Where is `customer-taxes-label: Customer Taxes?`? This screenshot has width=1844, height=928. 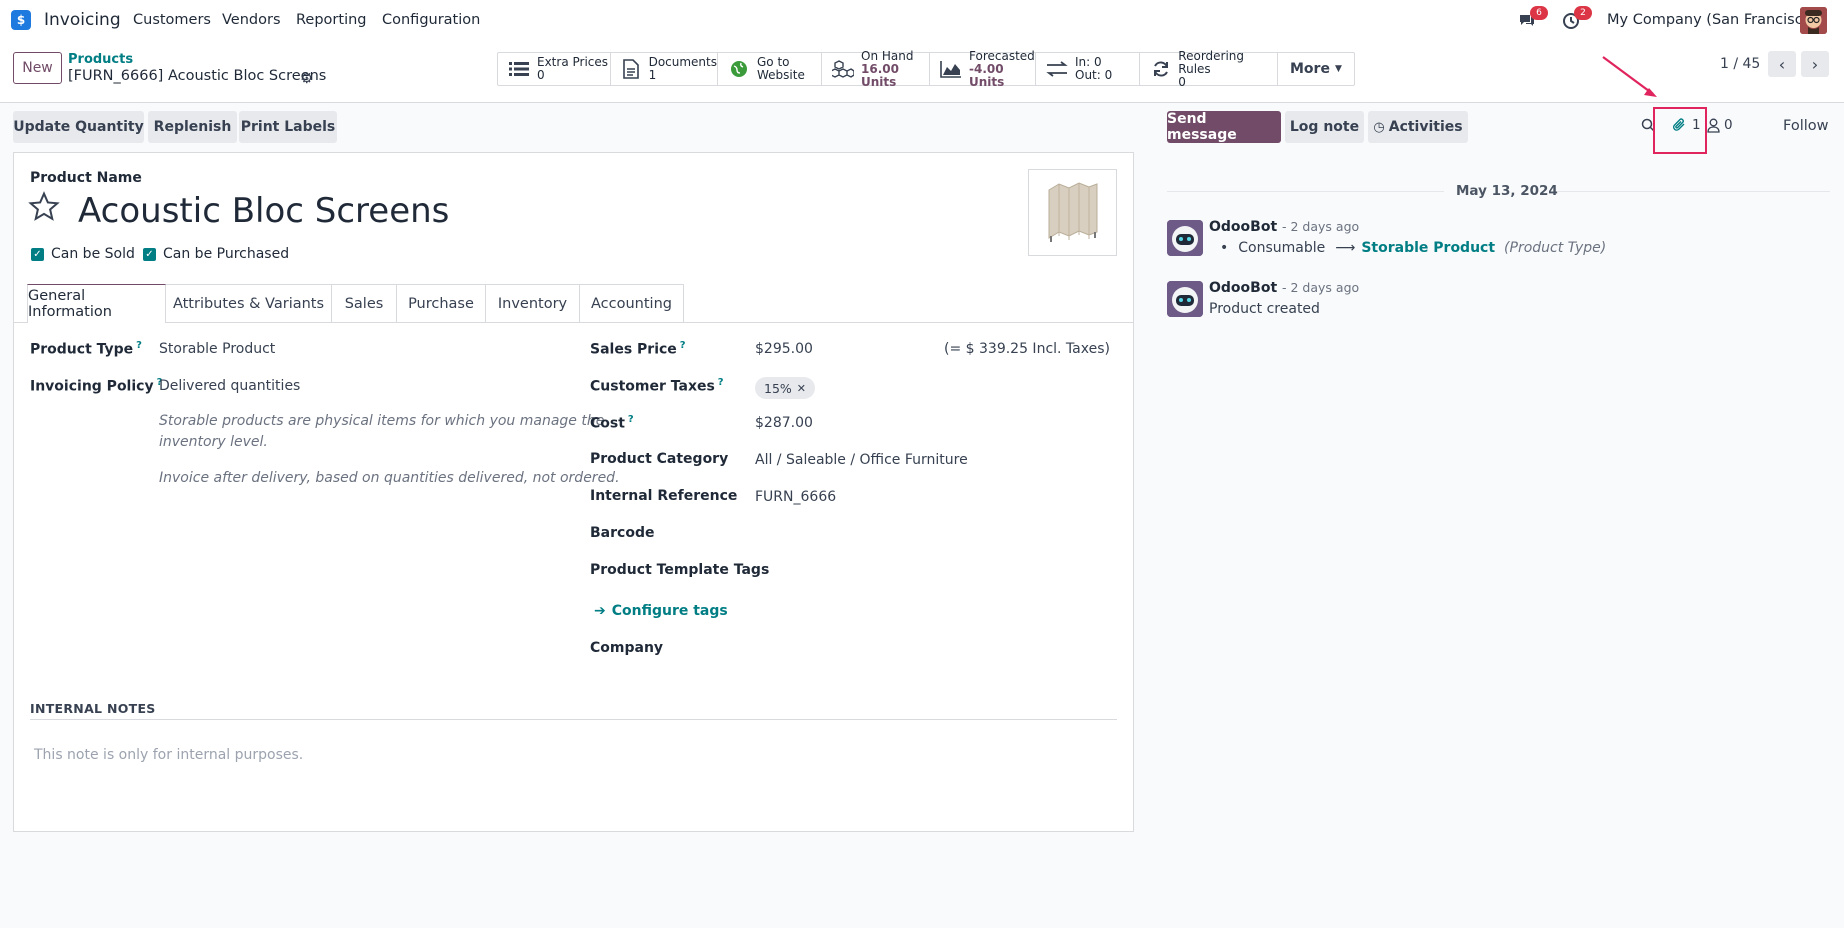 customer-taxes-label: Customer Taxes? is located at coordinates (657, 386).